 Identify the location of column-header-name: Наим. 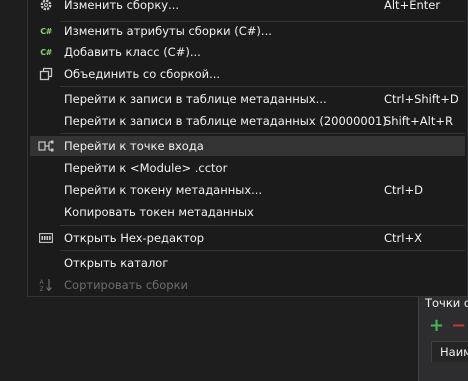
(449, 351).